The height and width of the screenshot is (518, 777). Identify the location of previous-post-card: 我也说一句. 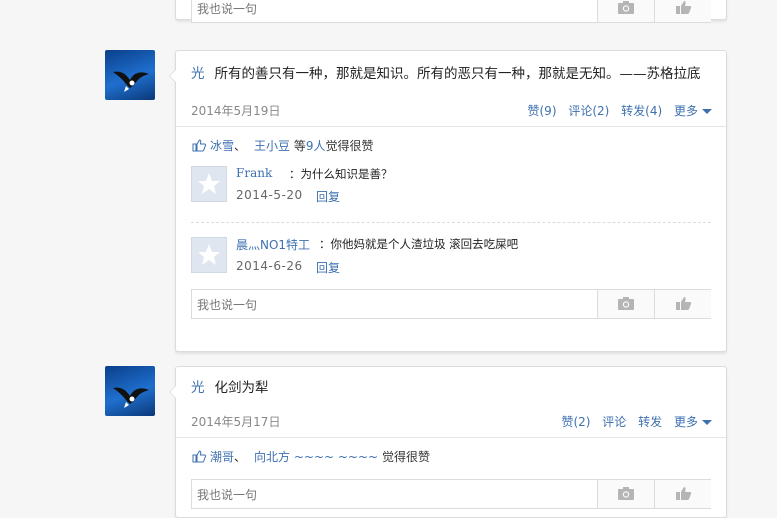
(451, 11).